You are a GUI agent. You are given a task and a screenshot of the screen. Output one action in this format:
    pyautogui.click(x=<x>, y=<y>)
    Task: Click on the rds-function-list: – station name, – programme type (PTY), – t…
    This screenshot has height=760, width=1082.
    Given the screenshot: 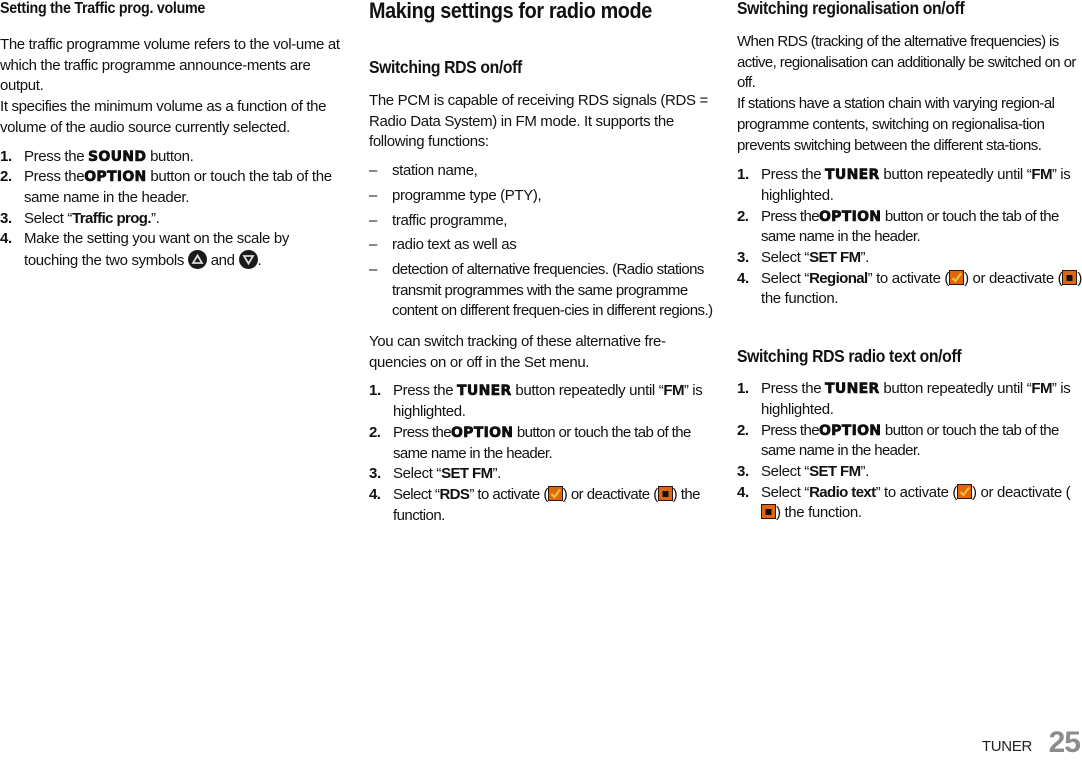 What is the action you would take?
    pyautogui.click(x=543, y=241)
    